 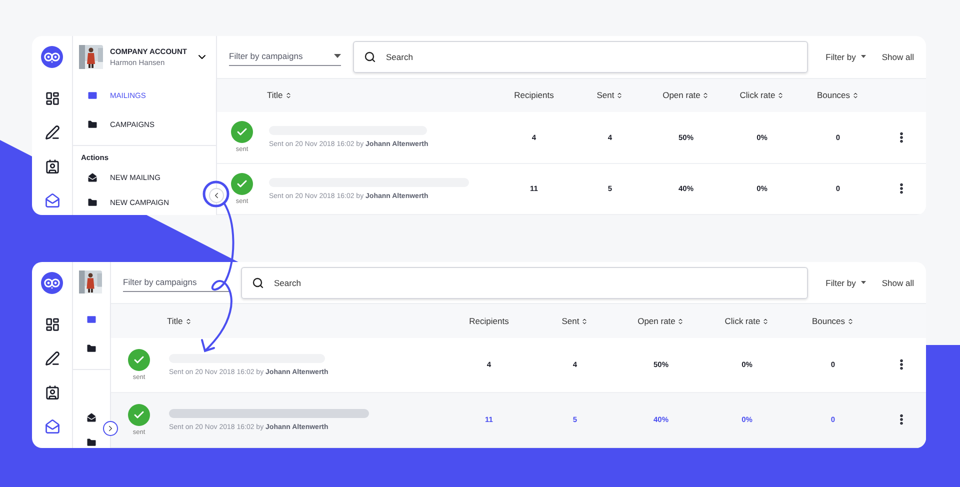 What do you see at coordinates (92, 124) in the screenshot?
I see `folder-icon` at bounding box center [92, 124].